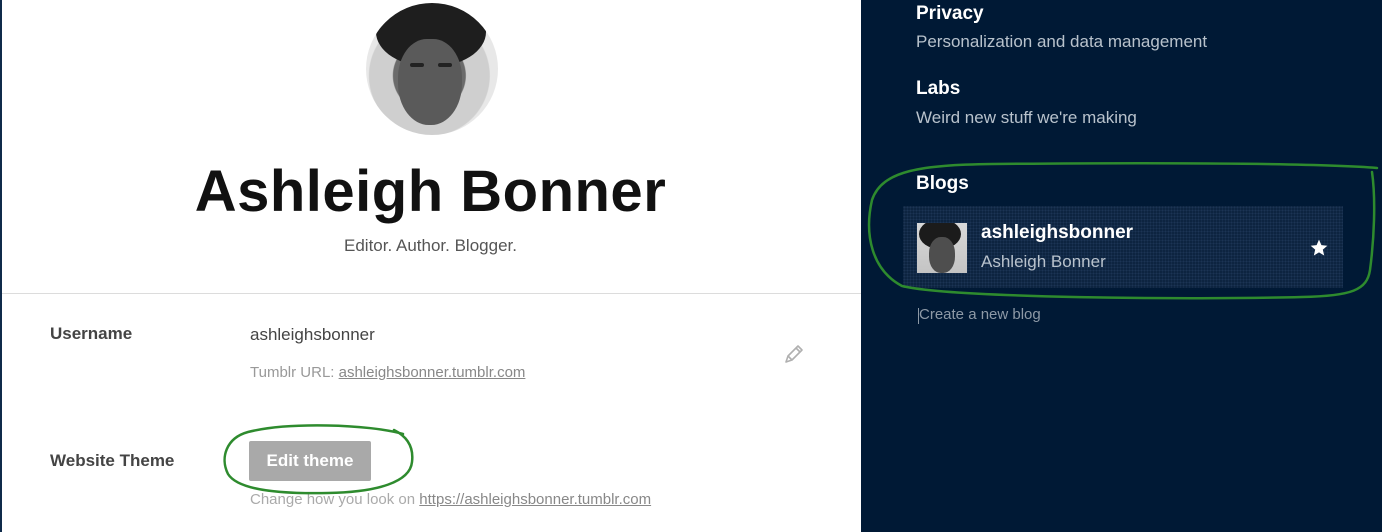  What do you see at coordinates (294, 372) in the screenshot?
I see `tumblr-url-prefix: Tumblr URL:` at bounding box center [294, 372].